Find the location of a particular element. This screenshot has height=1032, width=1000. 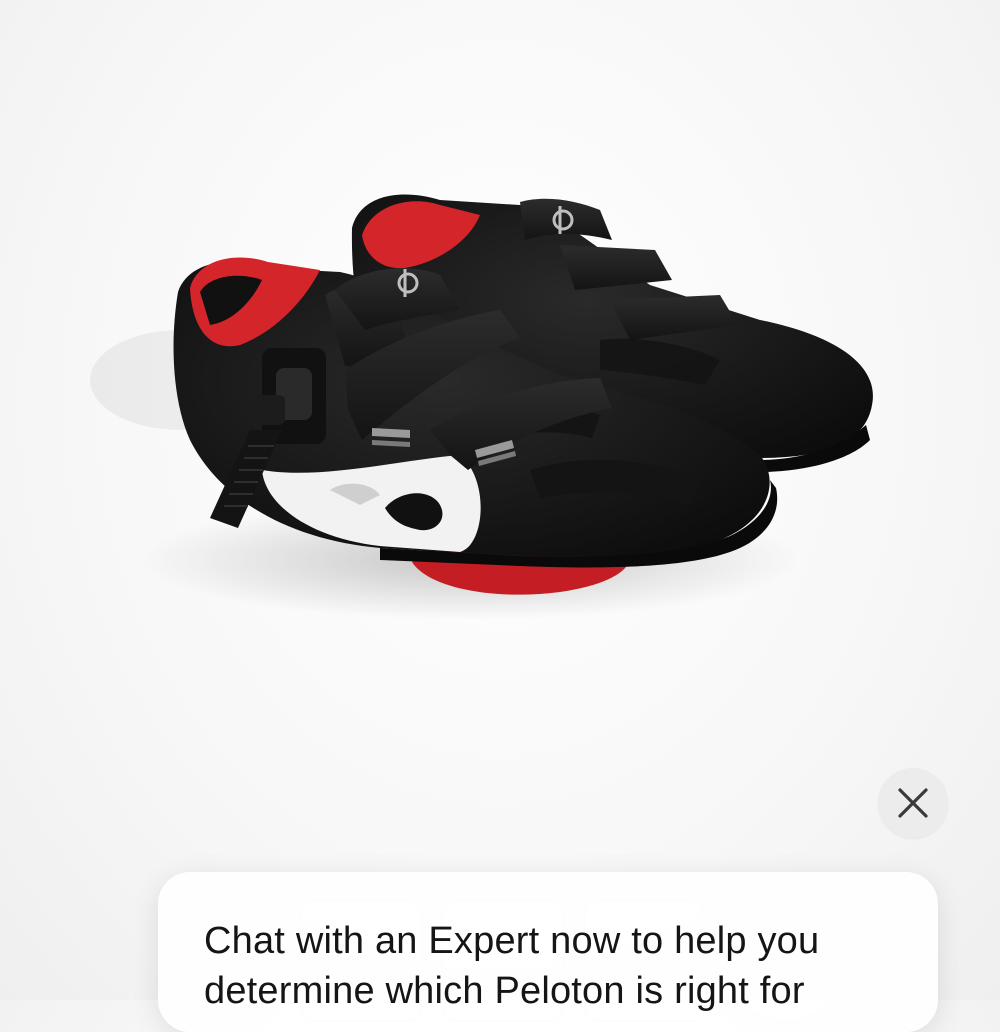

close-icon is located at coordinates (913, 803).